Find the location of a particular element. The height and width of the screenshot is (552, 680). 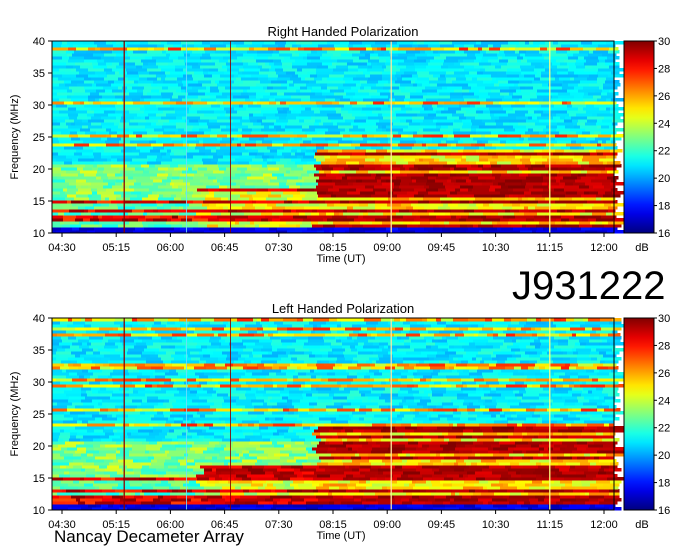

chart-title-right: Right Handed Polarization is located at coordinates (342, 31).